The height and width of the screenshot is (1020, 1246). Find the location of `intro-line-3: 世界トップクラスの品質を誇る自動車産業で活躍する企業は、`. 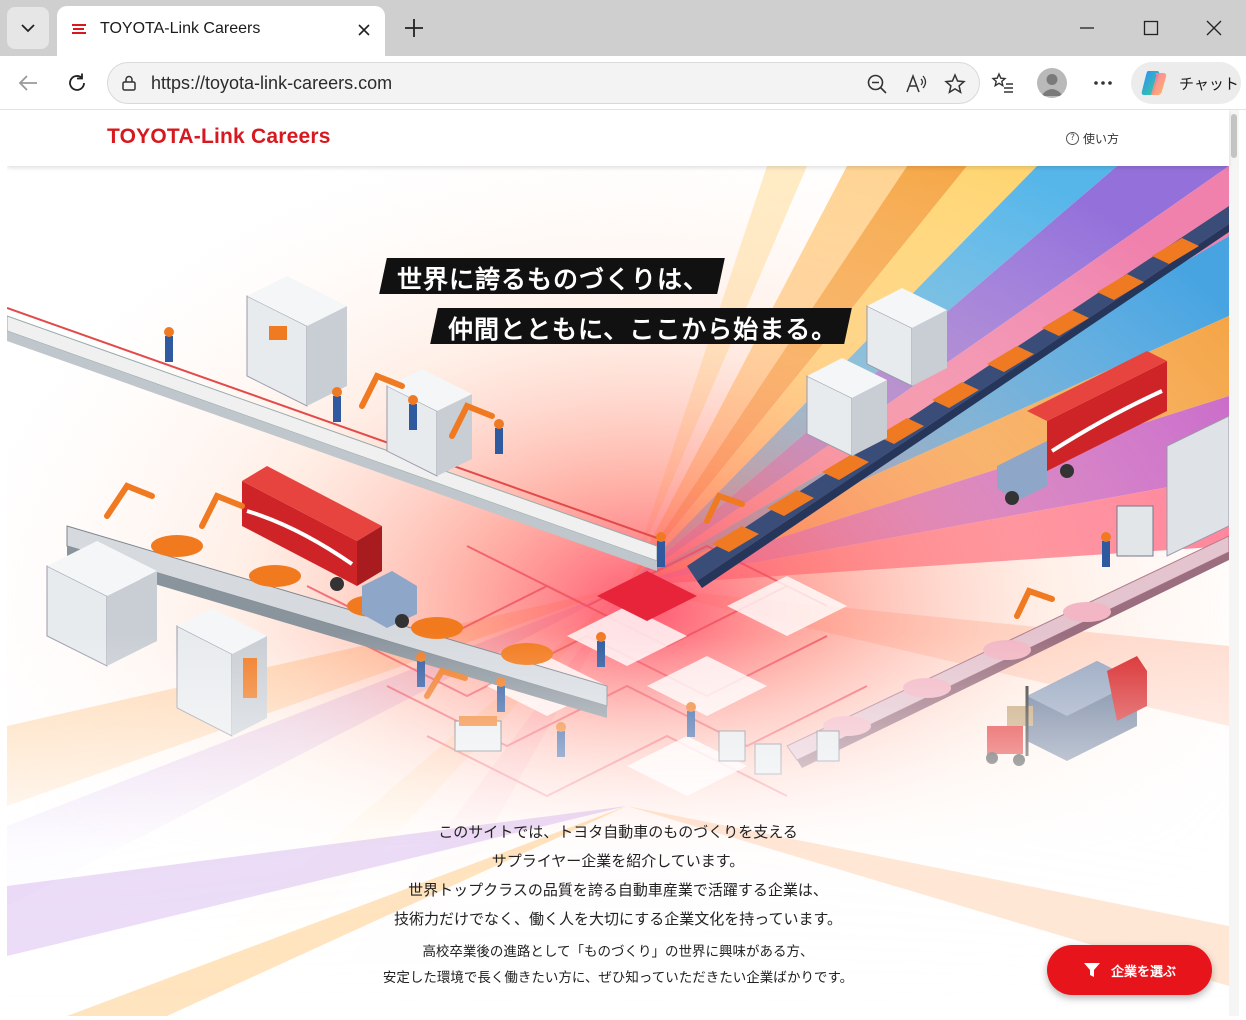

intro-line-3: 世界トップクラスの品質を誇る自動車産業で活躍する企業は、 is located at coordinates (618, 890).